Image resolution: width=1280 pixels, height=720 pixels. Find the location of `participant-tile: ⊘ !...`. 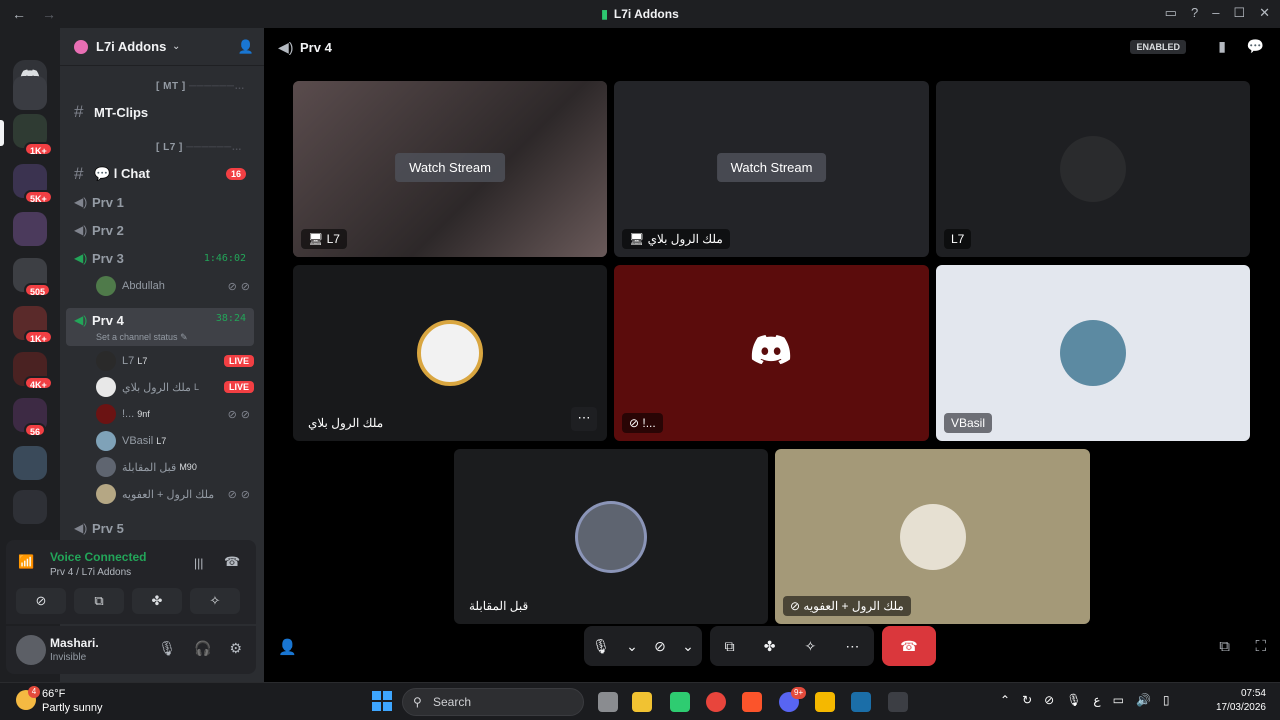

participant-tile: ⊘ !... is located at coordinates (771, 353).